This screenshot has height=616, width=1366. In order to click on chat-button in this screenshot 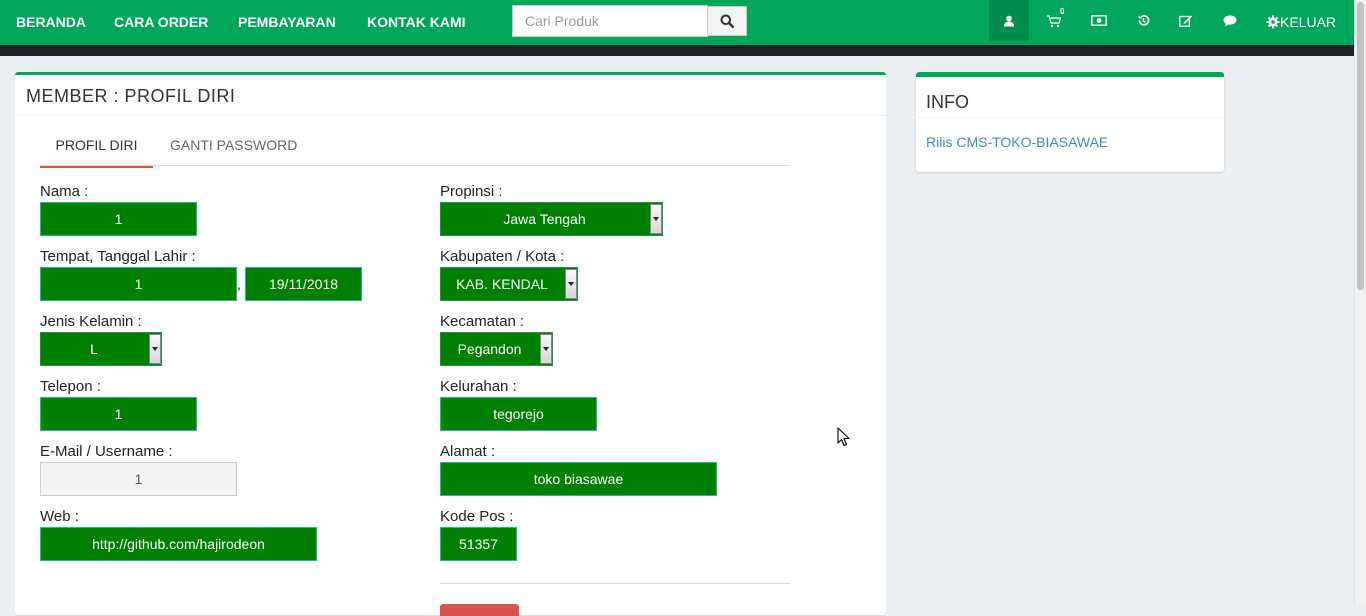, I will do `click(1230, 20)`.